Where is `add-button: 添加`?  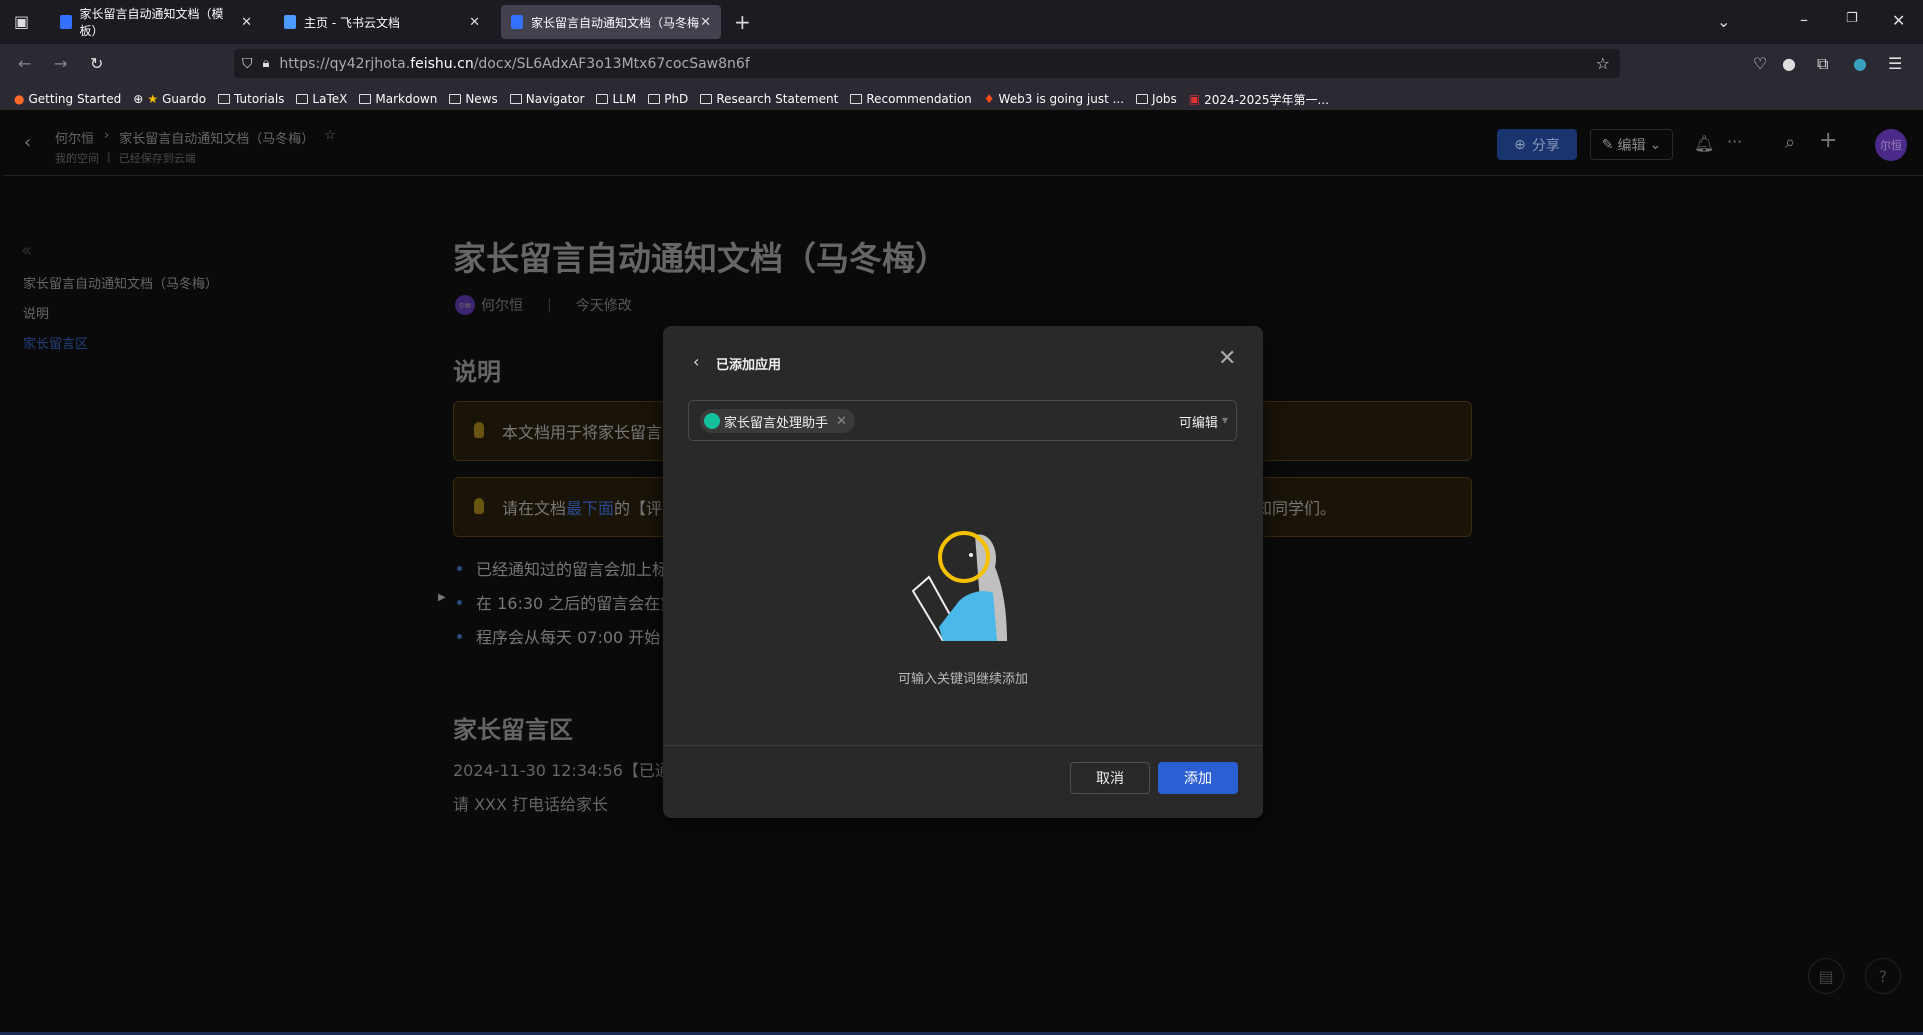 add-button: 添加 is located at coordinates (1198, 778).